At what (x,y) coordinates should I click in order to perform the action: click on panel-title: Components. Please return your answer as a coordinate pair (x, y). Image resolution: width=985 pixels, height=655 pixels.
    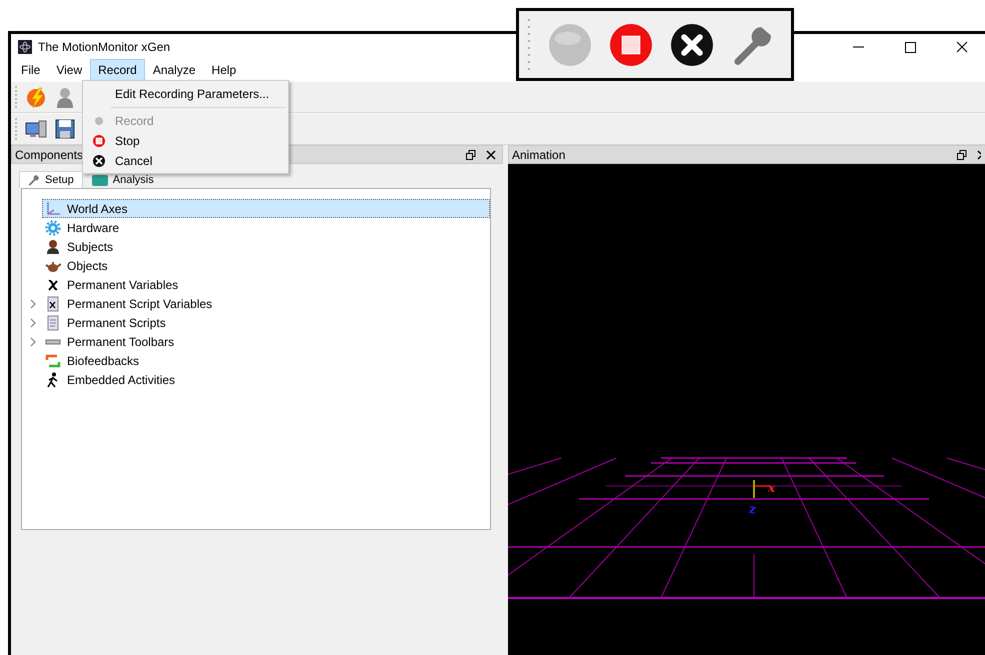
    Looking at the image, I should click on (49, 155).